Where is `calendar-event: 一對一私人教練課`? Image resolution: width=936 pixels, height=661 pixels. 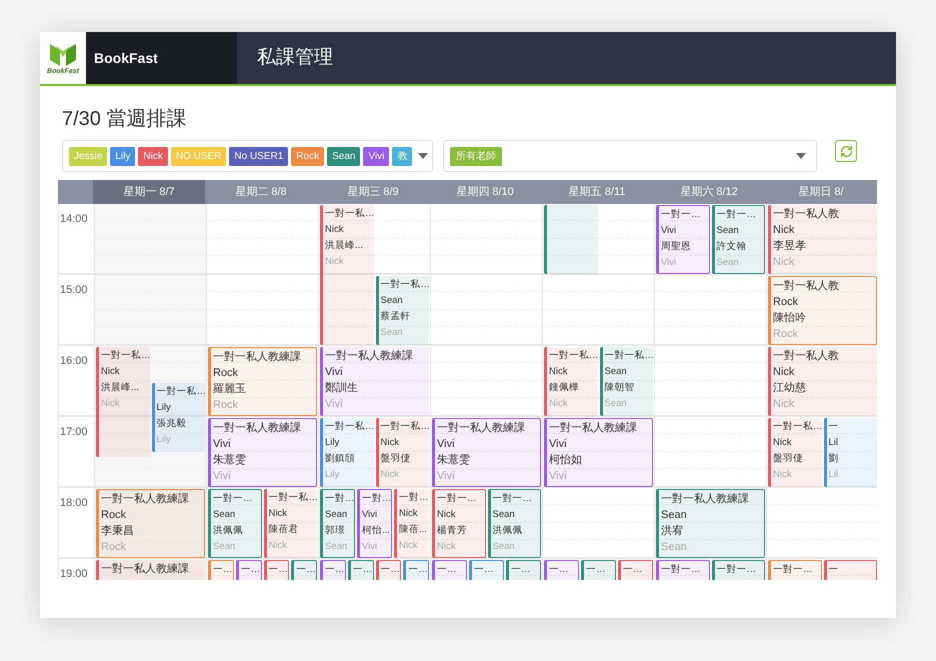 calendar-event: 一對一私人教練課 is located at coordinates (150, 570).